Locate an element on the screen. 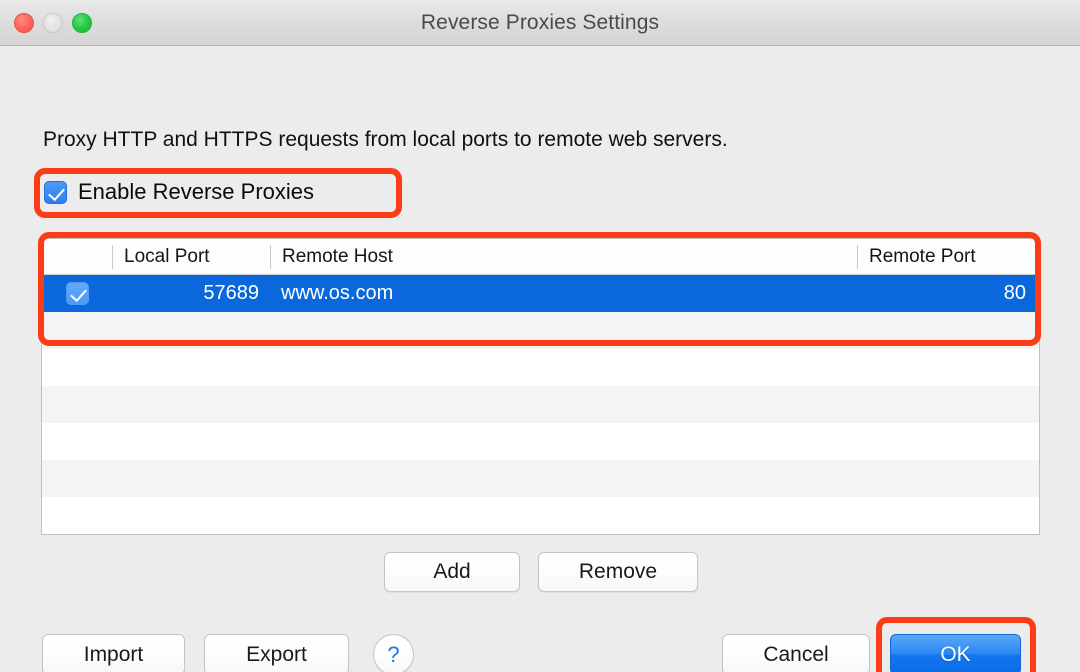  traffic-light-group is located at coordinates (53, 23).